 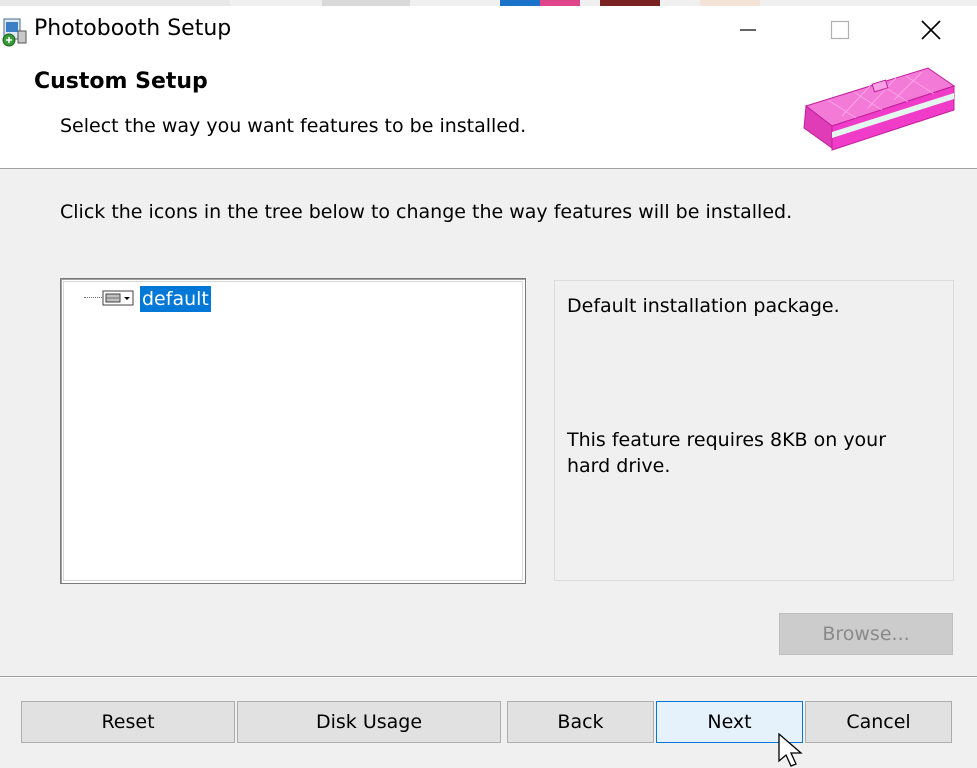 I want to click on installer-icon, so click(x=15, y=32).